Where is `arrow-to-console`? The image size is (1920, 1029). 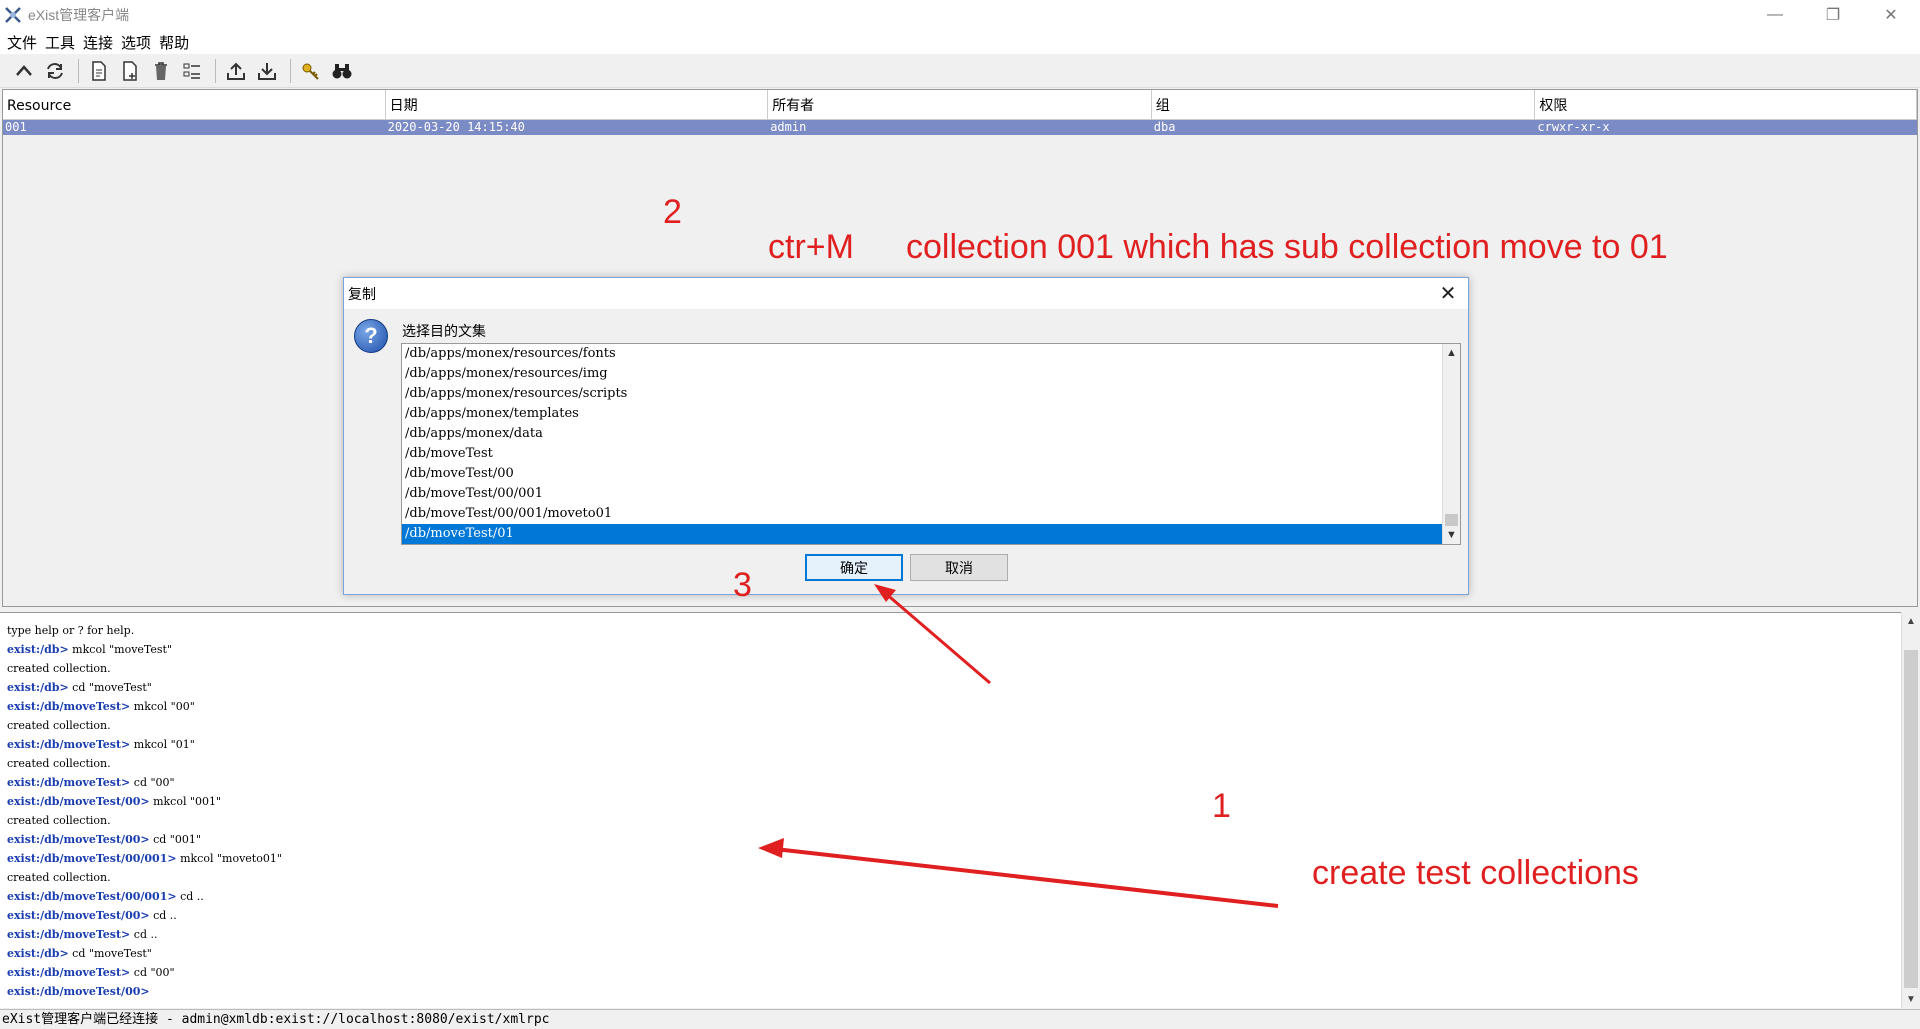
arrow-to-console is located at coordinates (1018, 873).